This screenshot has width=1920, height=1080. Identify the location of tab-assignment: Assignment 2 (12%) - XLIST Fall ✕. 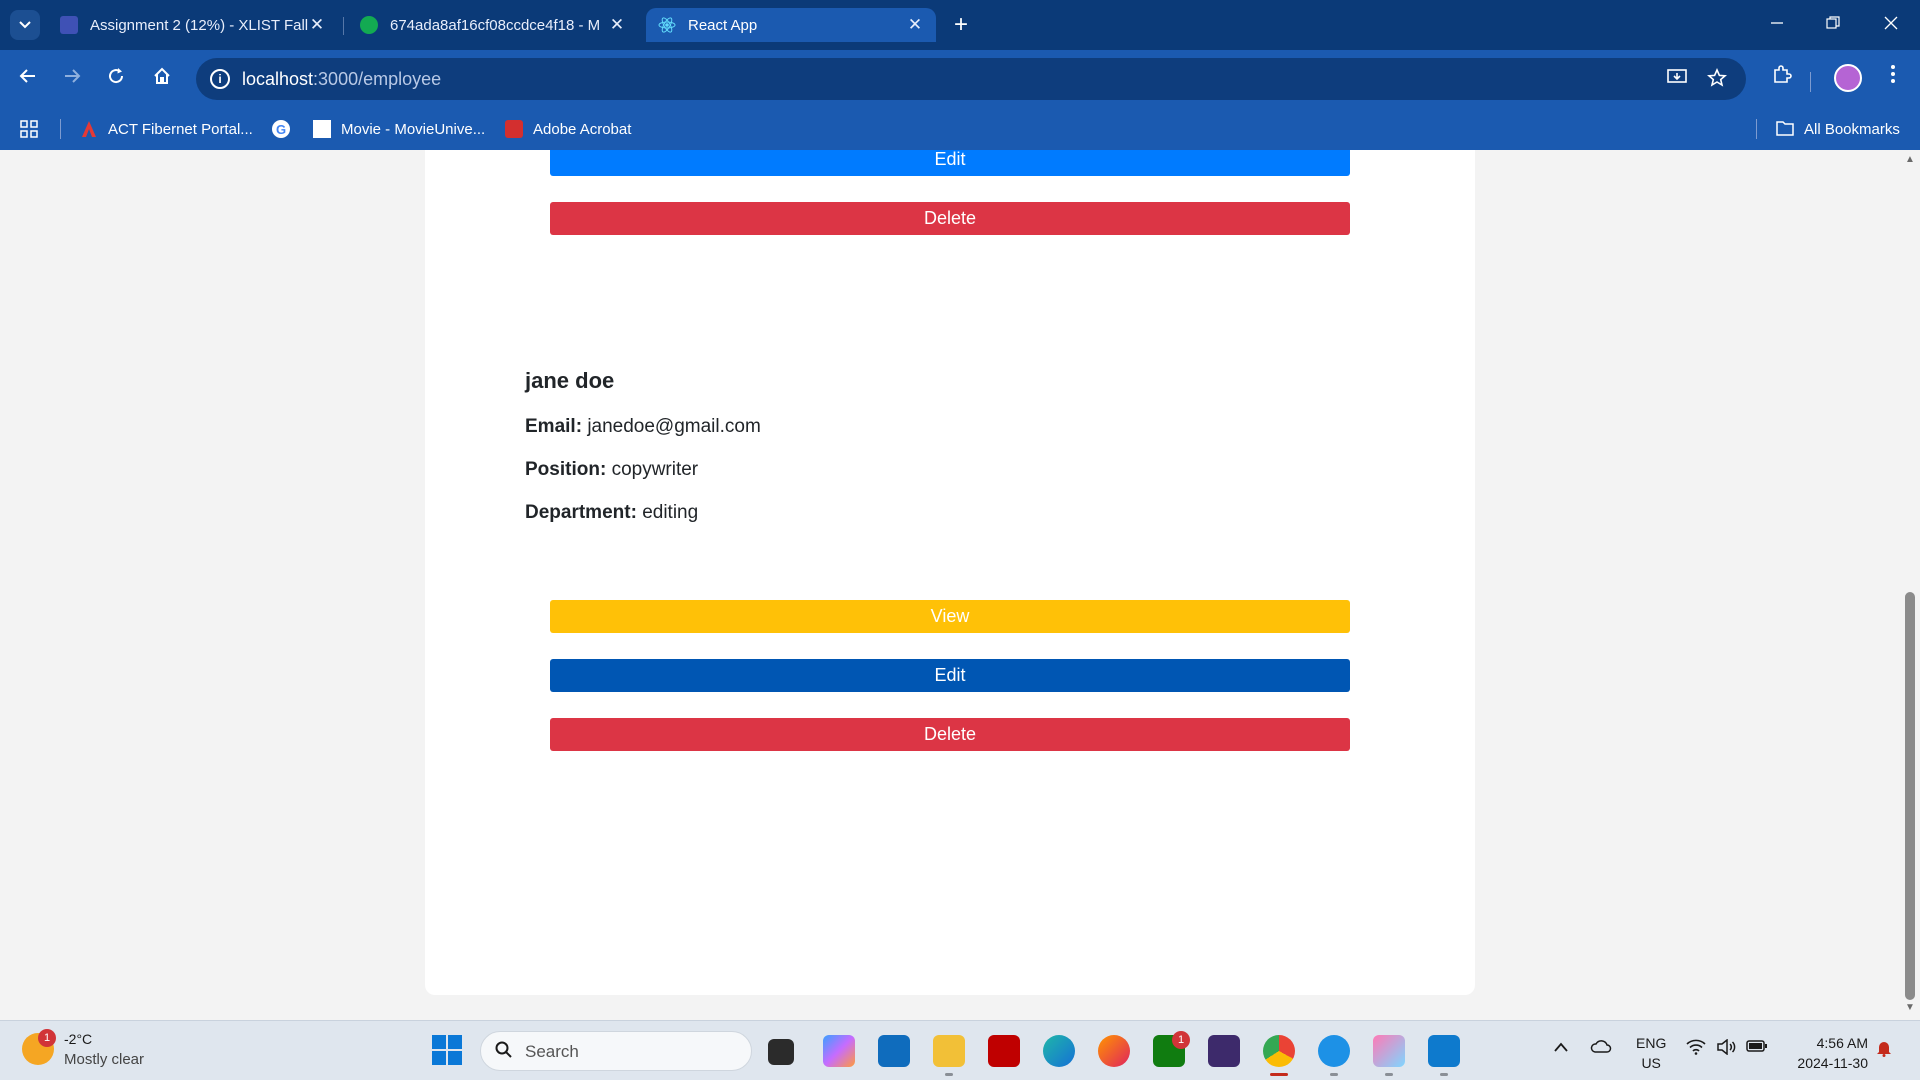
(193, 25).